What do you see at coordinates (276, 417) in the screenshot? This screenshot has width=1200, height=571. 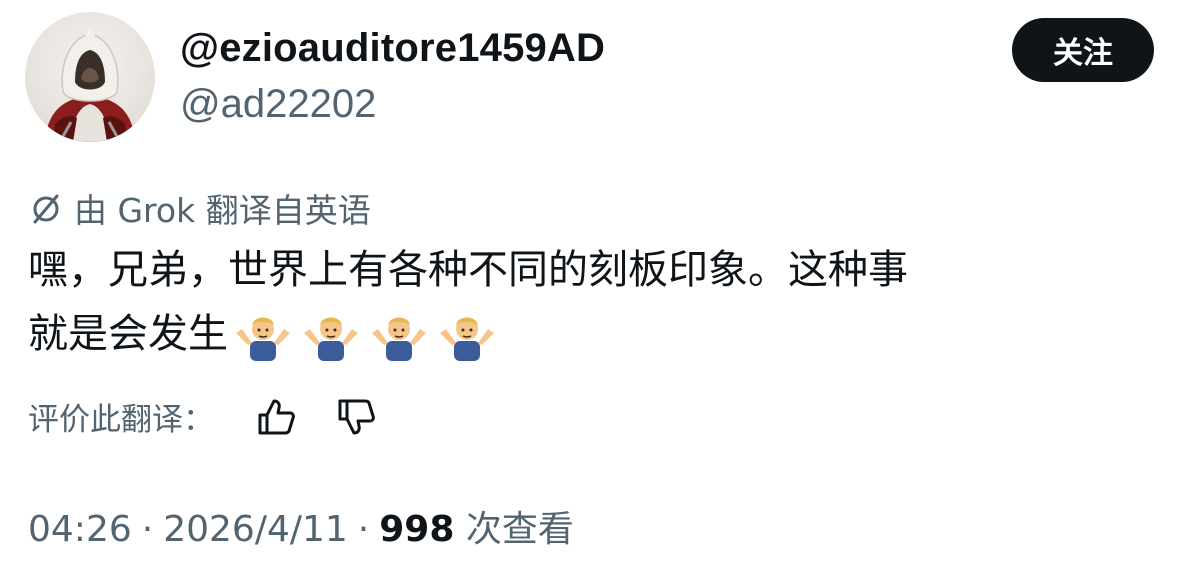 I see `thumbs-up-icon` at bounding box center [276, 417].